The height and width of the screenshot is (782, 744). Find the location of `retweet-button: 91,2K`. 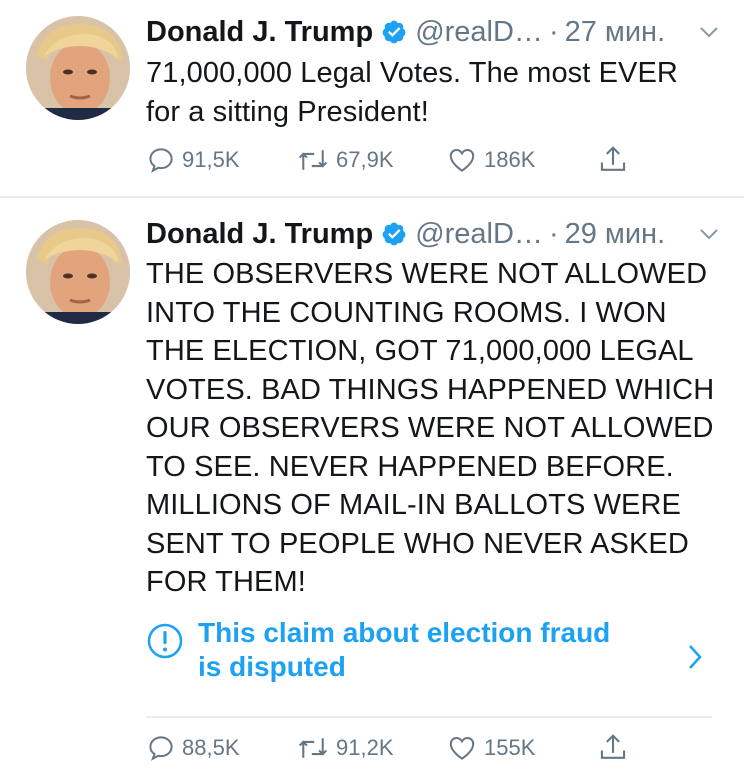

retweet-button: 91,2K is located at coordinates (345, 748).